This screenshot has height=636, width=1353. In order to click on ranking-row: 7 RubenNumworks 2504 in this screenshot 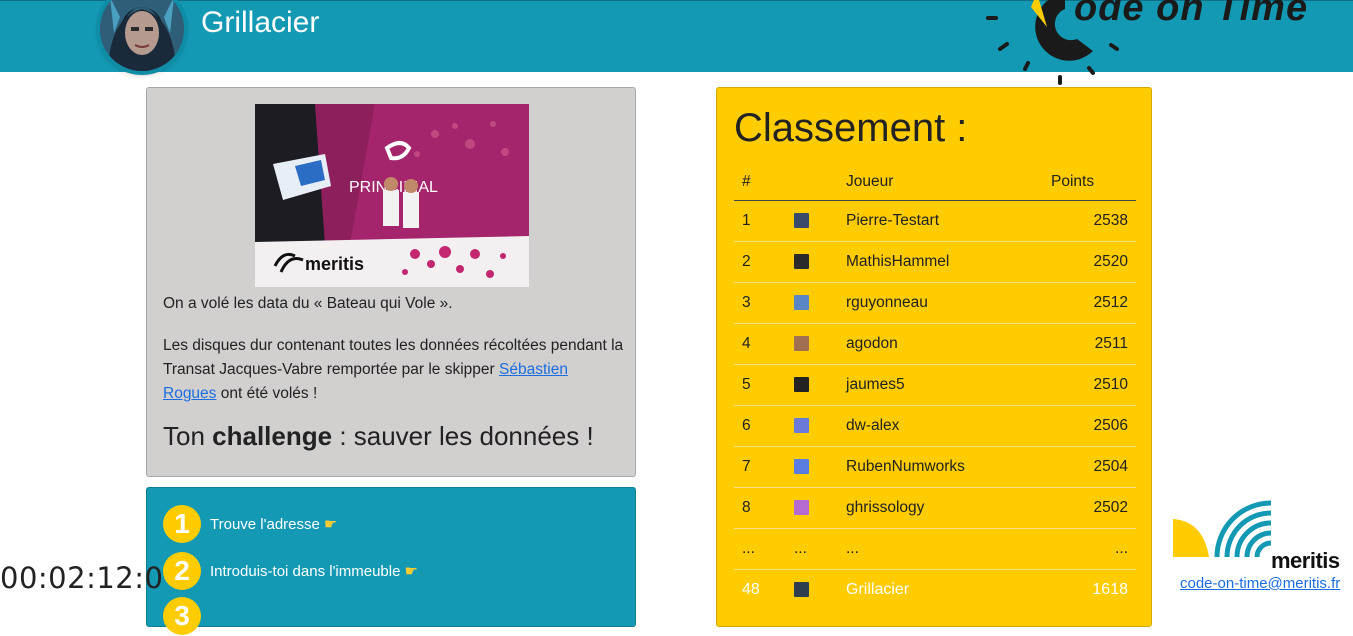, I will do `click(935, 467)`.